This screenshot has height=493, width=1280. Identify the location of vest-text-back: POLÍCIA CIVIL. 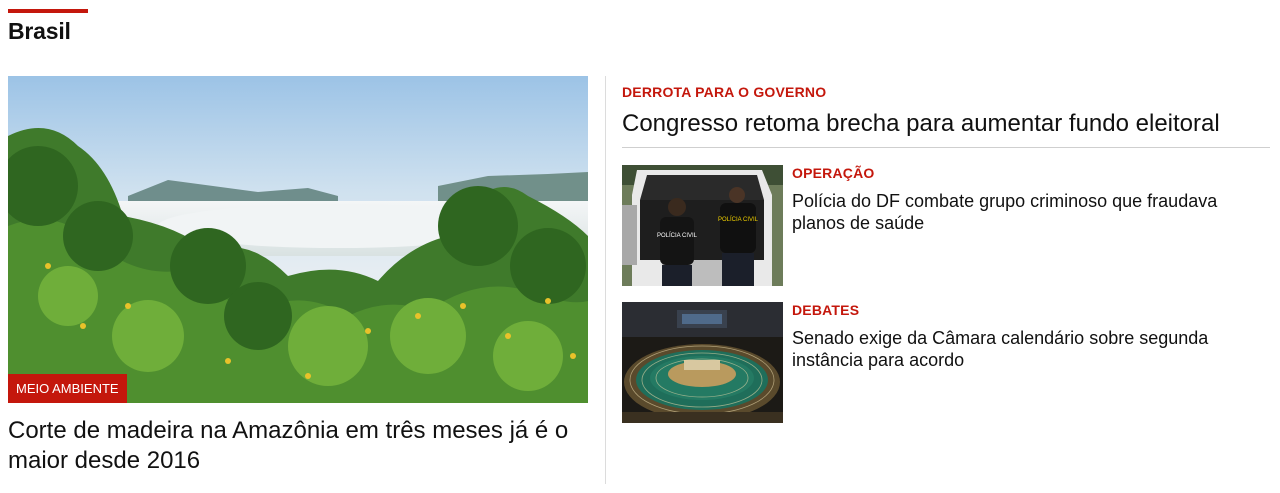
(738, 219).